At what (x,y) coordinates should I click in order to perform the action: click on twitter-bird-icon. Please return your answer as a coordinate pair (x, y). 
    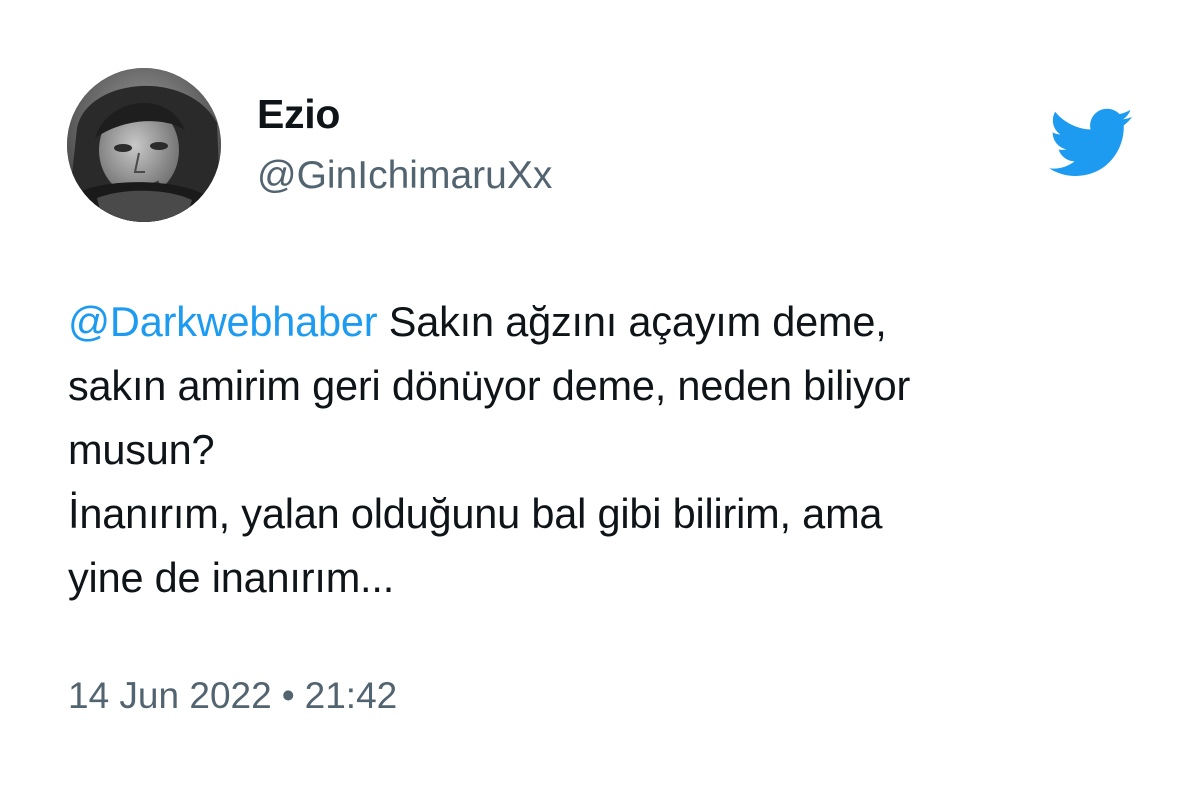
    Looking at the image, I should click on (1090, 144).